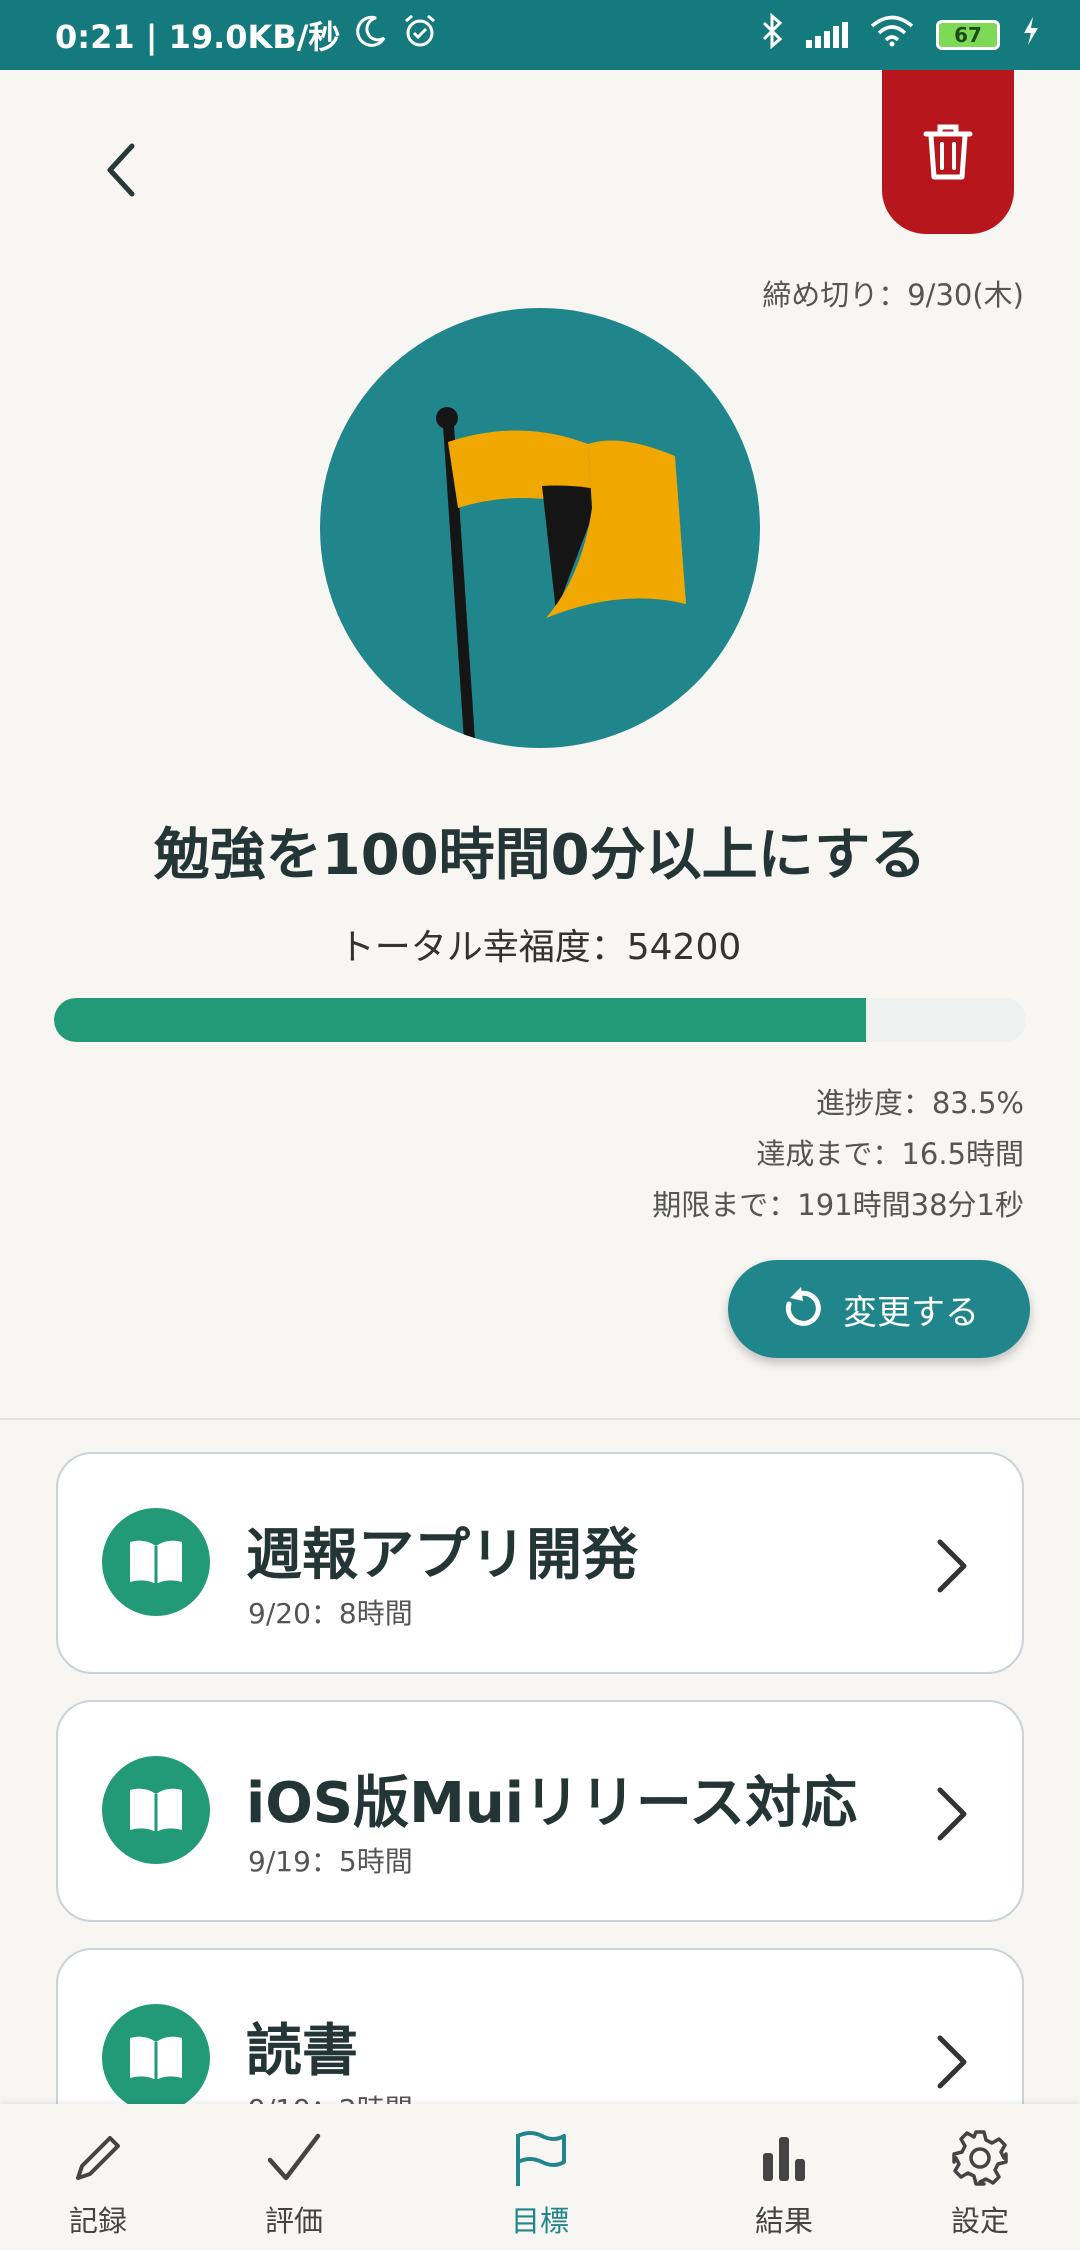 This screenshot has width=1080, height=2250. I want to click on trash-icon, so click(948, 152).